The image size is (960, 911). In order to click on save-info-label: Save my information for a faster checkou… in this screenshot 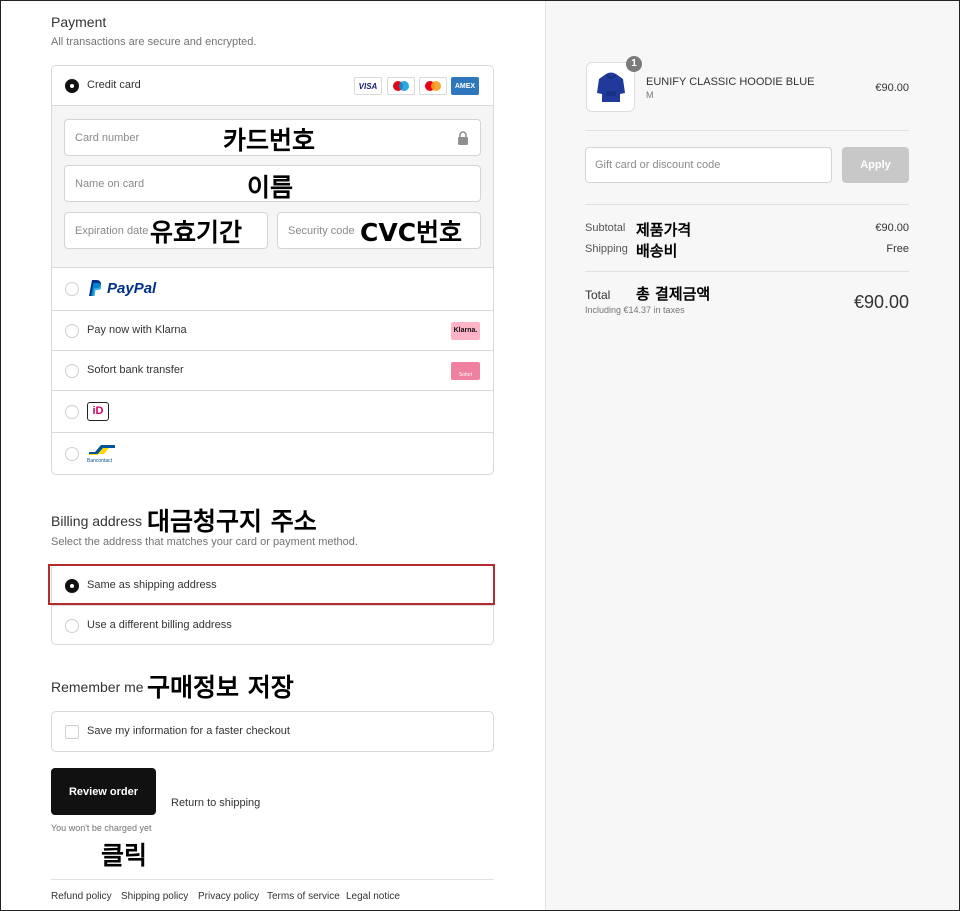, I will do `click(188, 731)`.